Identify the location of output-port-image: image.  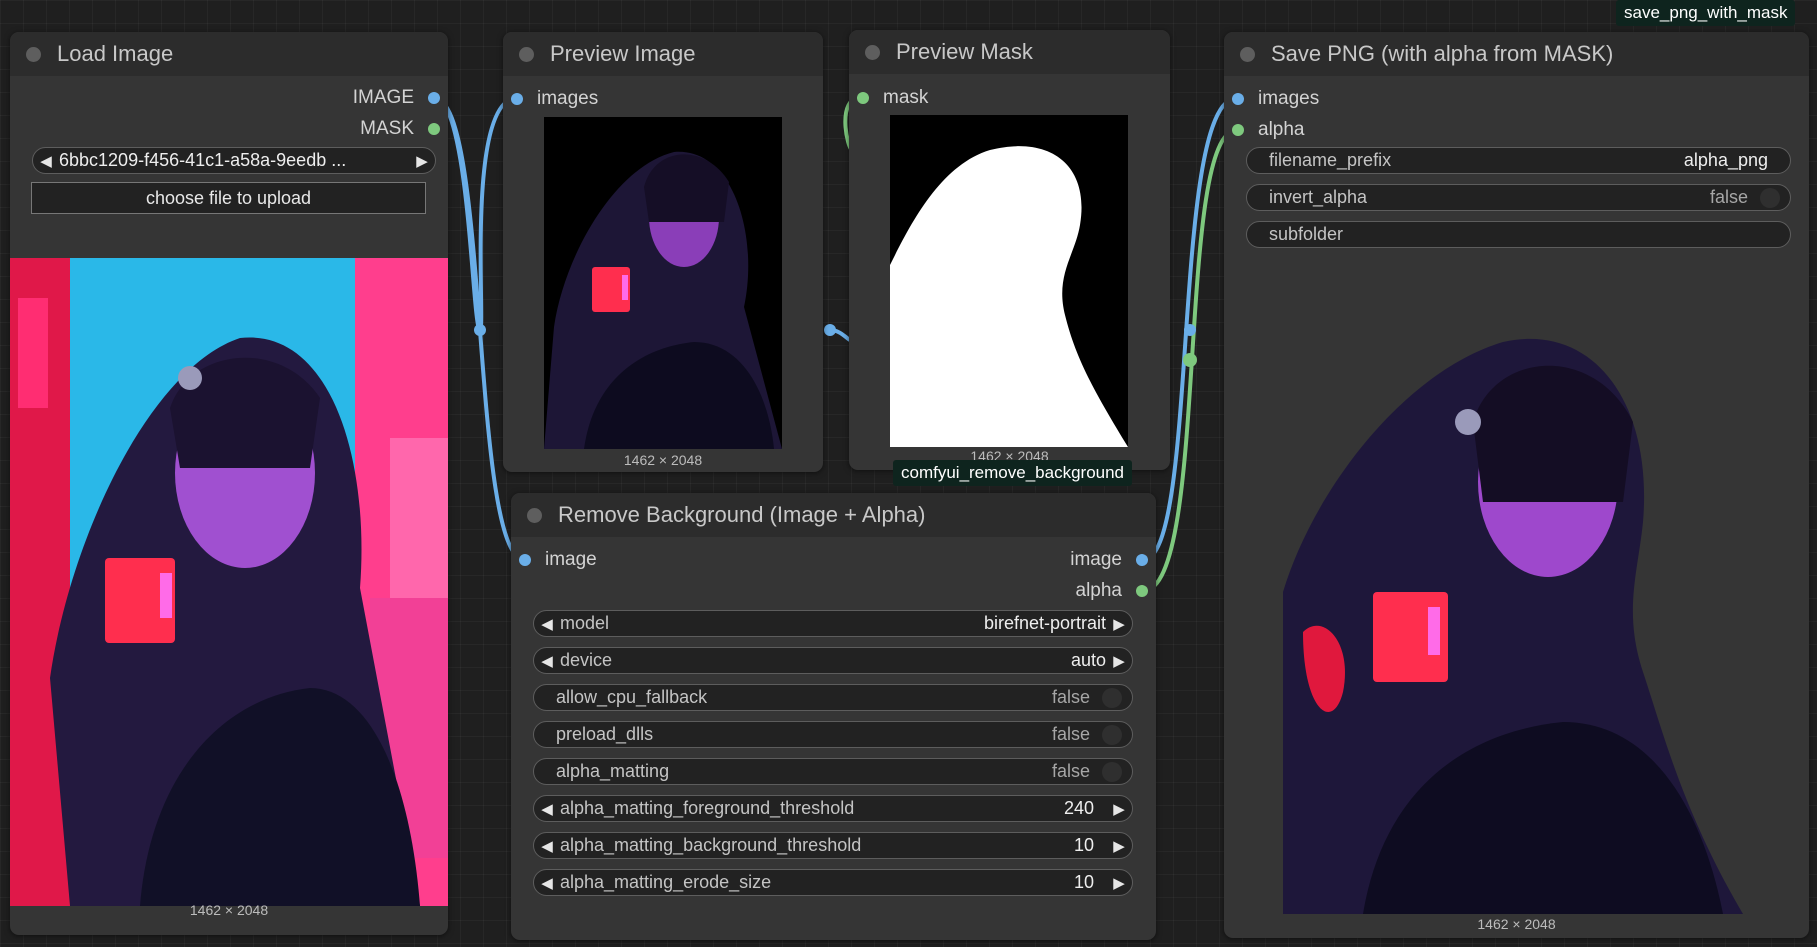
(1109, 560).